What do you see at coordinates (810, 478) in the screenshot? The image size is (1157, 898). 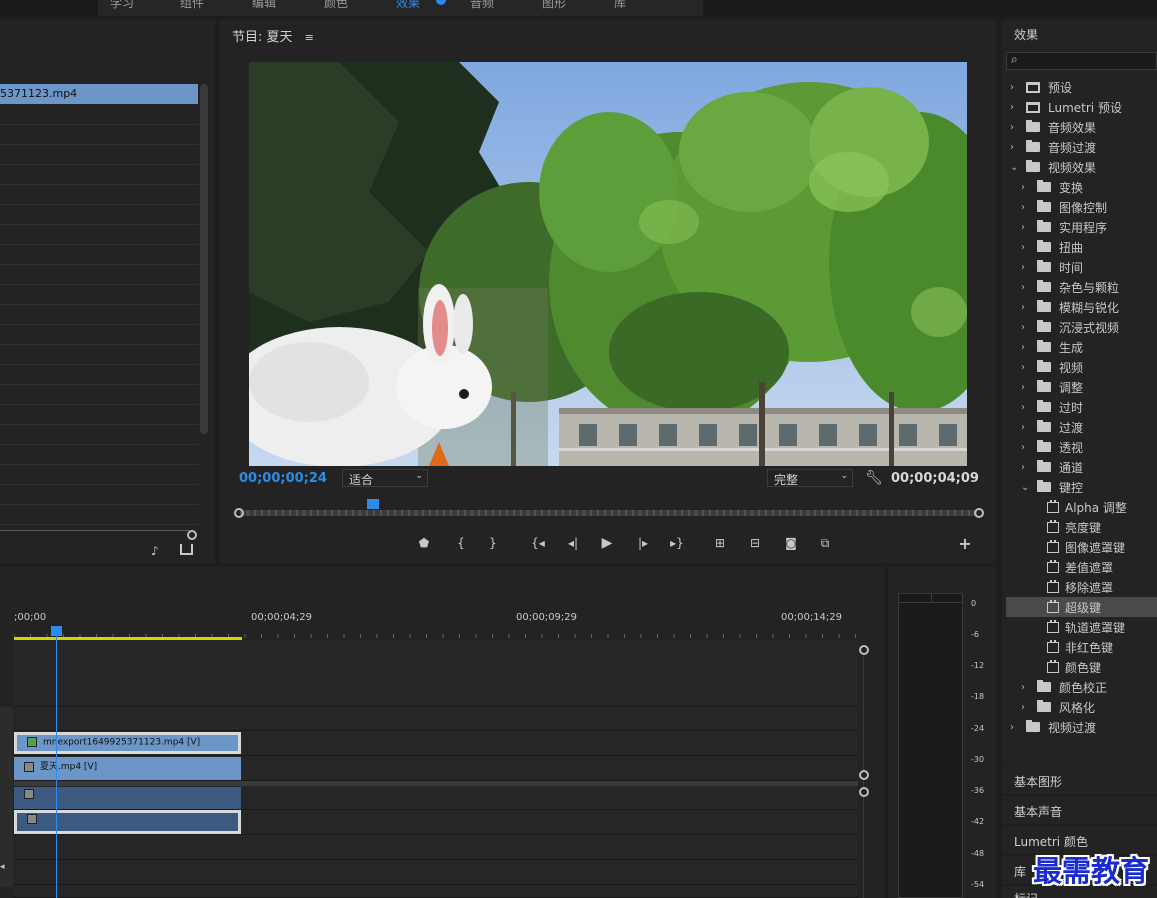 I see `playback-resolution-select: 完整 ⌄` at bounding box center [810, 478].